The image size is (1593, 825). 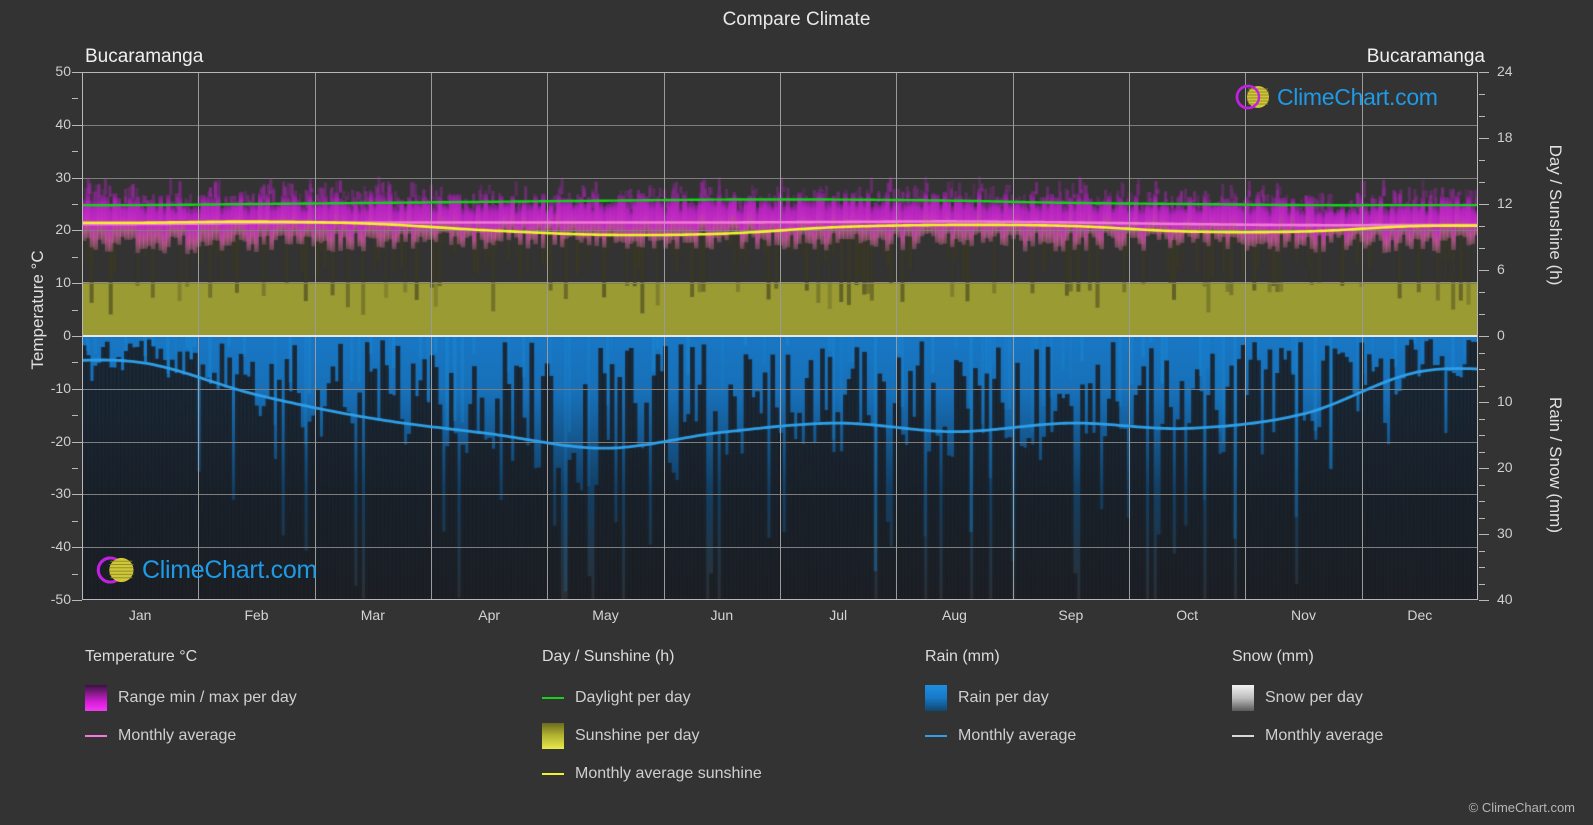 I want to click on climechart-logo-icon, so click(x=1252, y=97).